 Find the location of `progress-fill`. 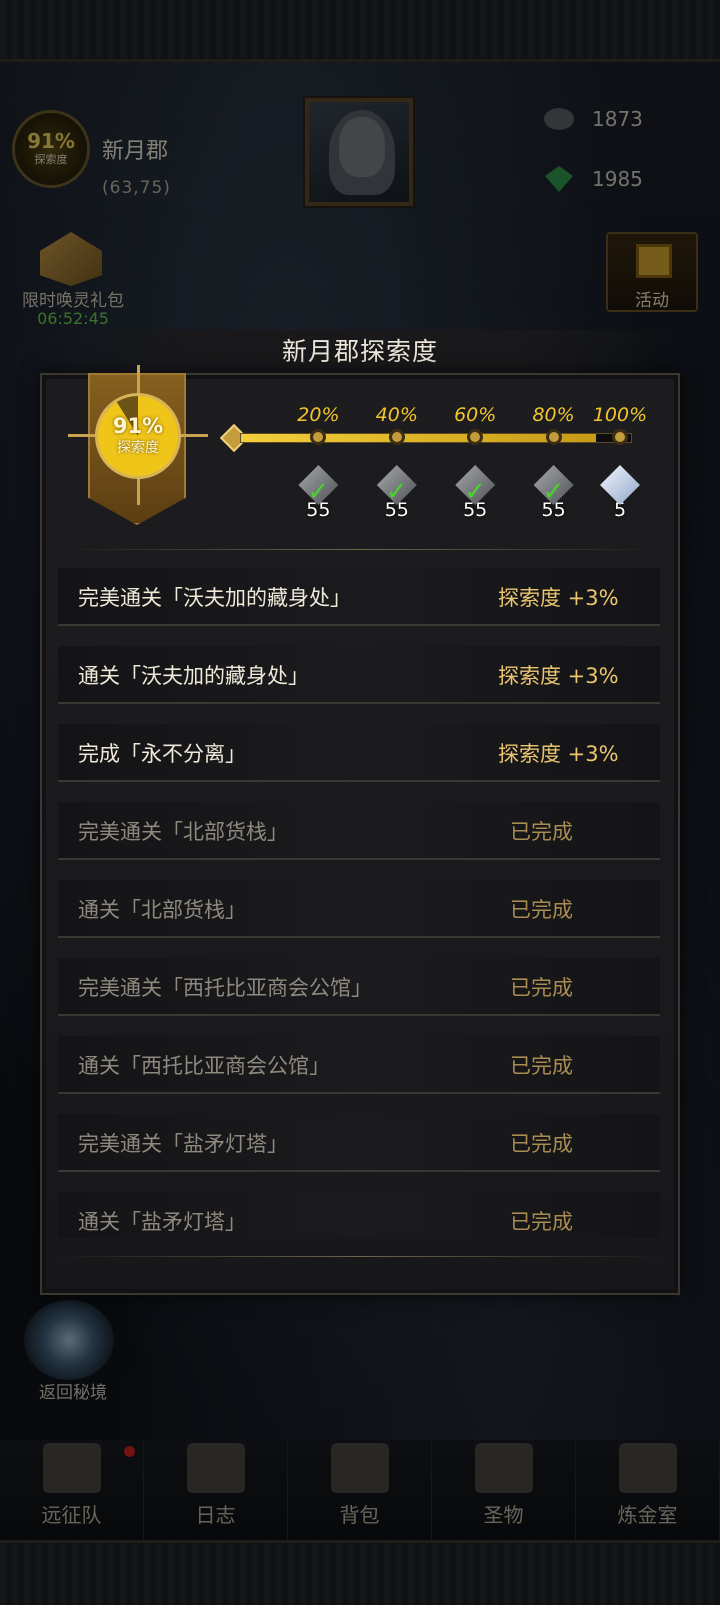

progress-fill is located at coordinates (418, 438).